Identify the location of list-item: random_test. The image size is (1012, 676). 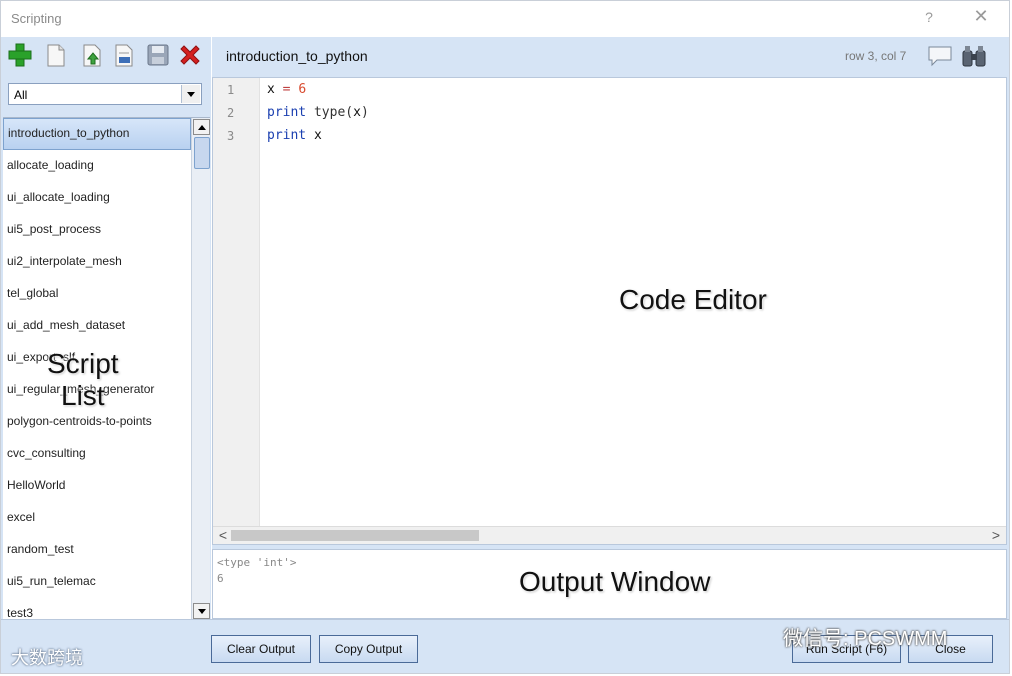
(97, 550).